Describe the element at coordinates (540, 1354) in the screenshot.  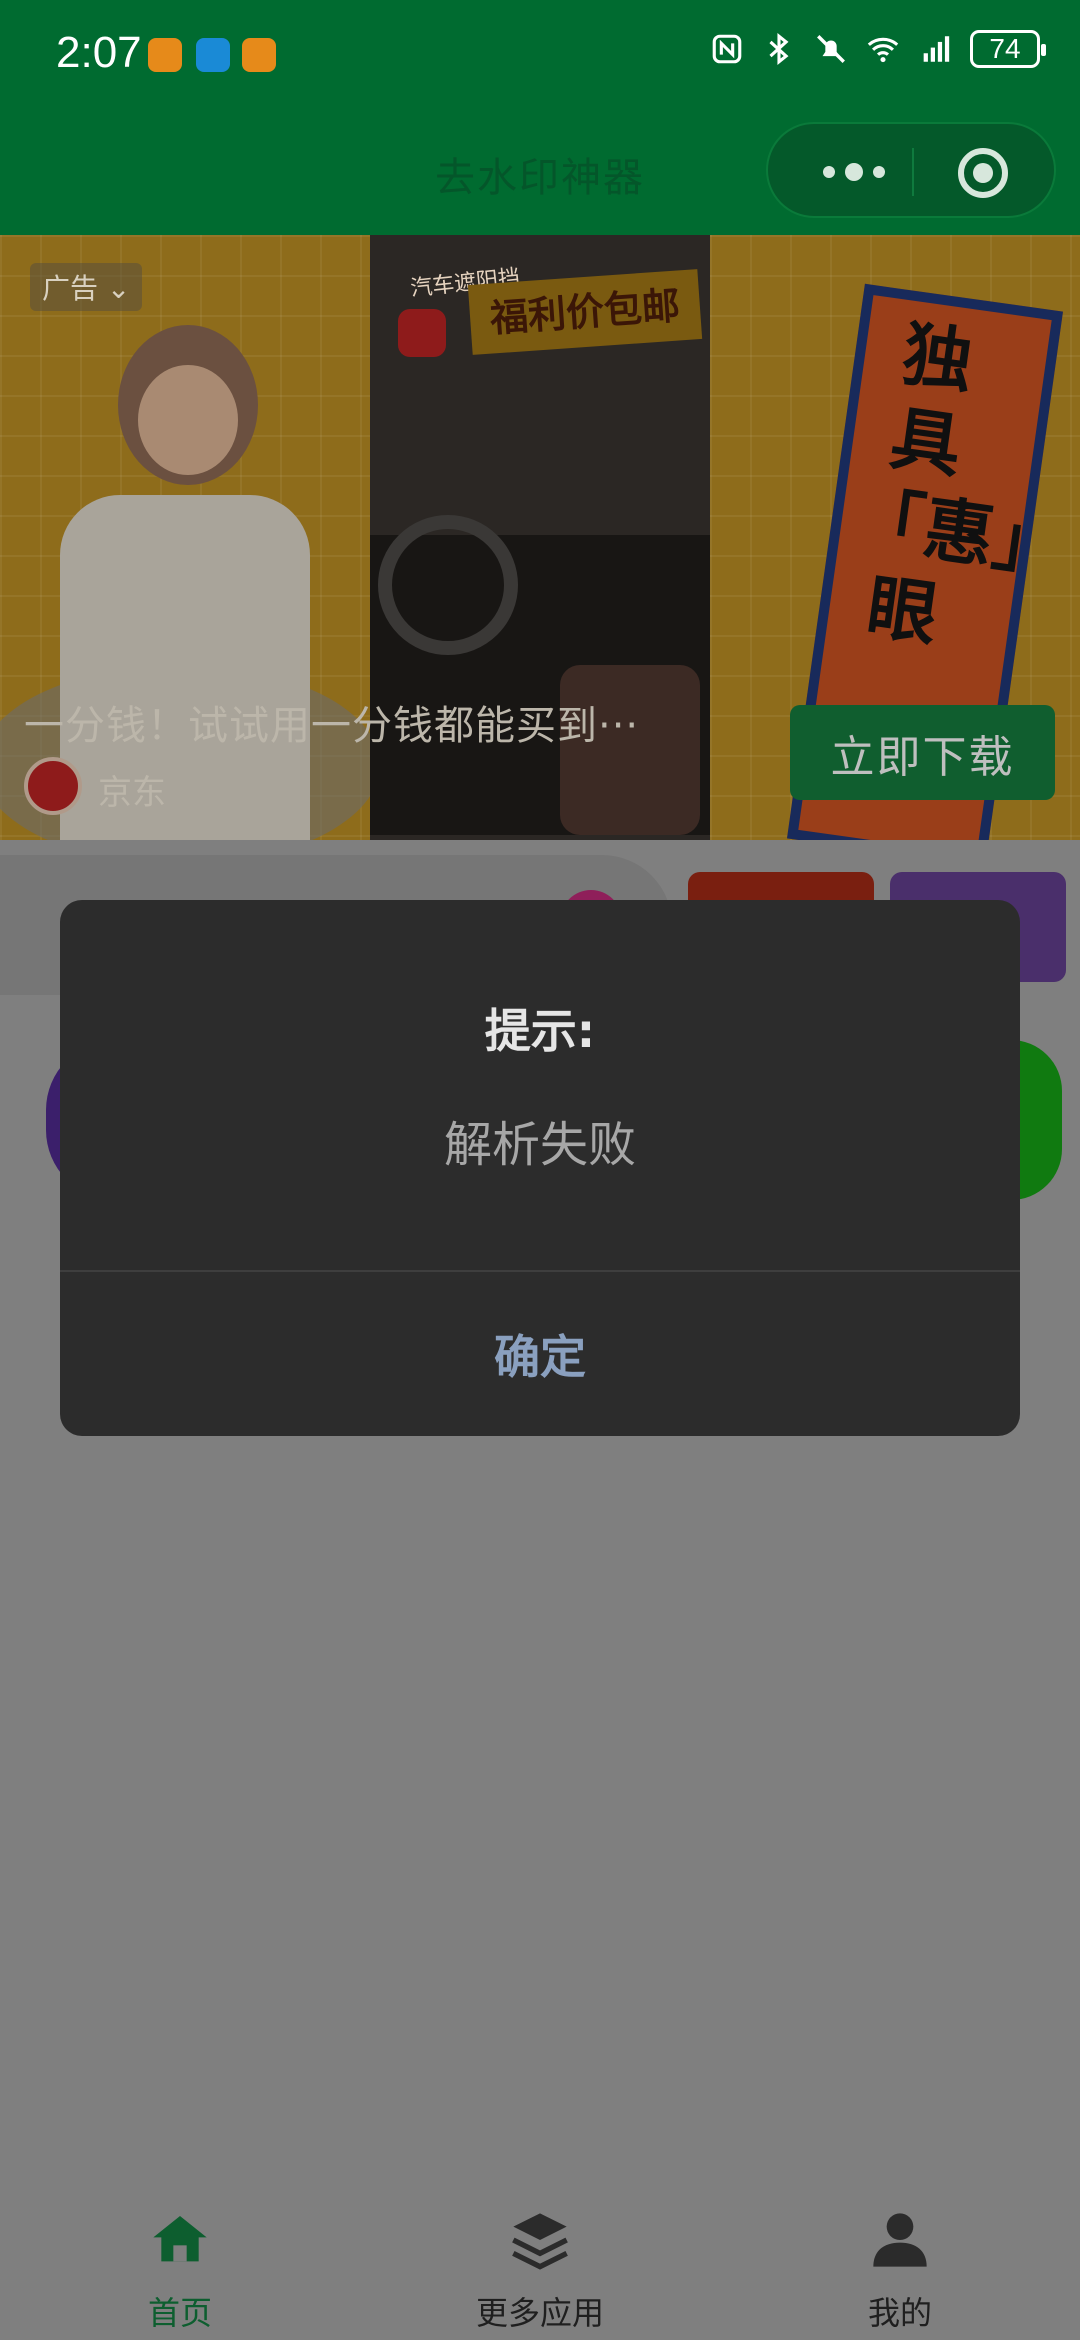
I see `confirm-button: 确定` at that location.